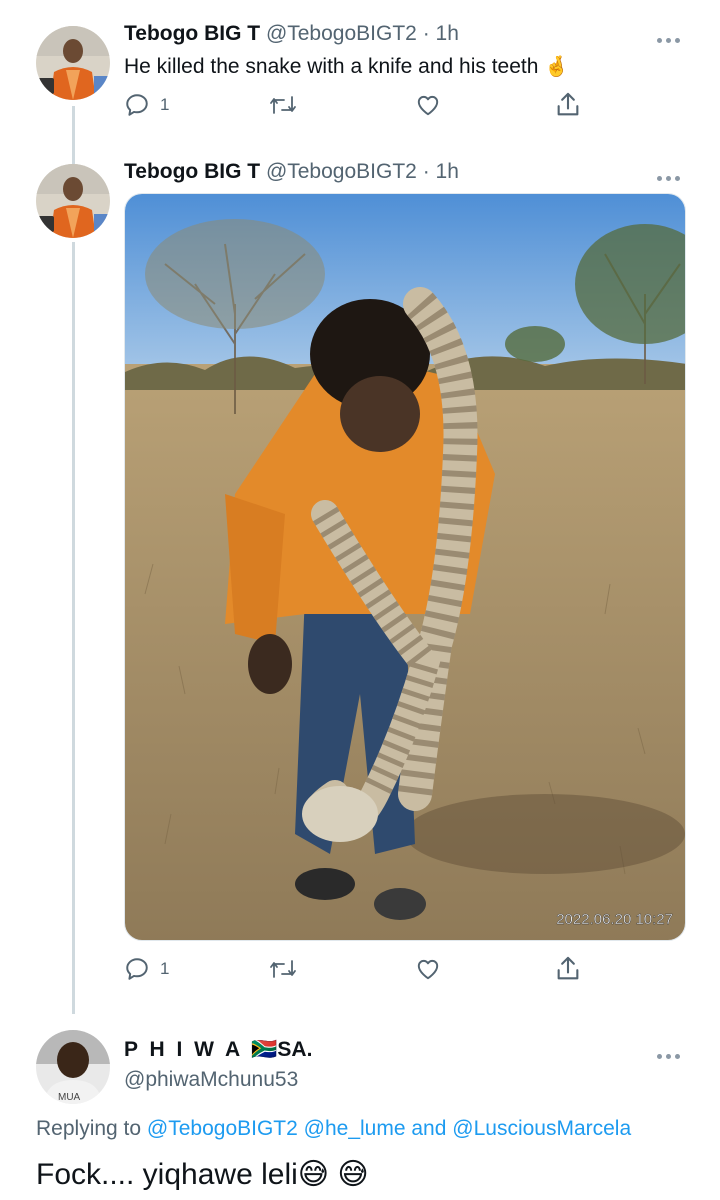 The height and width of the screenshot is (1200, 720). I want to click on reply-display-name: P H I W A 🇿🇦SA., so click(218, 1050).